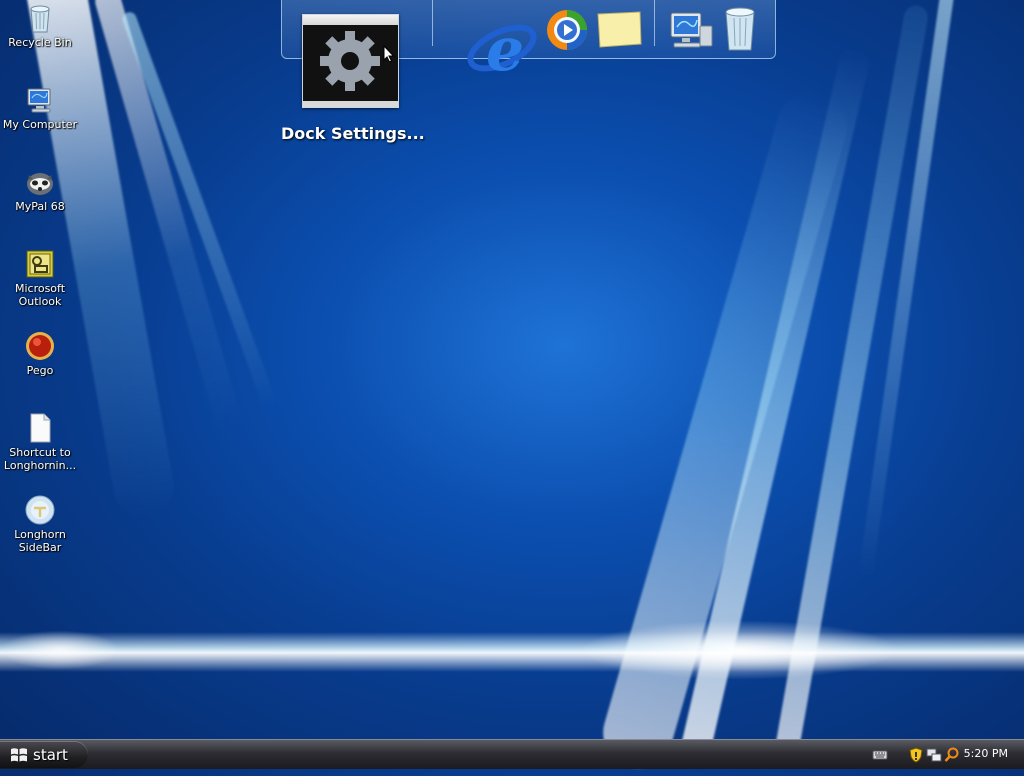 The height and width of the screenshot is (776, 1024). I want to click on keyboard-icon, so click(880, 755).